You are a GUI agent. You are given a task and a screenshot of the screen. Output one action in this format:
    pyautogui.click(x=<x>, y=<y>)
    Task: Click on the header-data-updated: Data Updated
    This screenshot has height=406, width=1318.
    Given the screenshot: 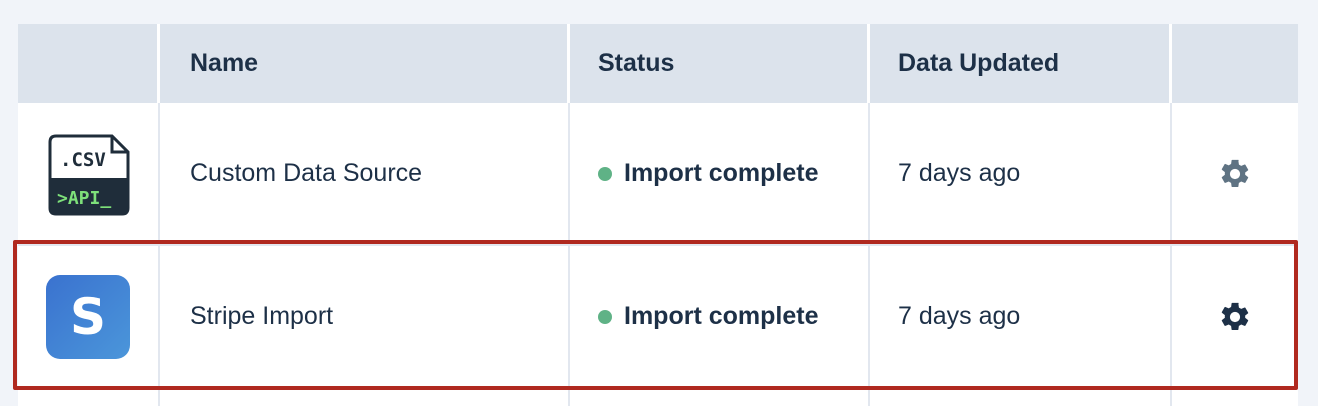 What is the action you would take?
    pyautogui.click(x=1021, y=63)
    